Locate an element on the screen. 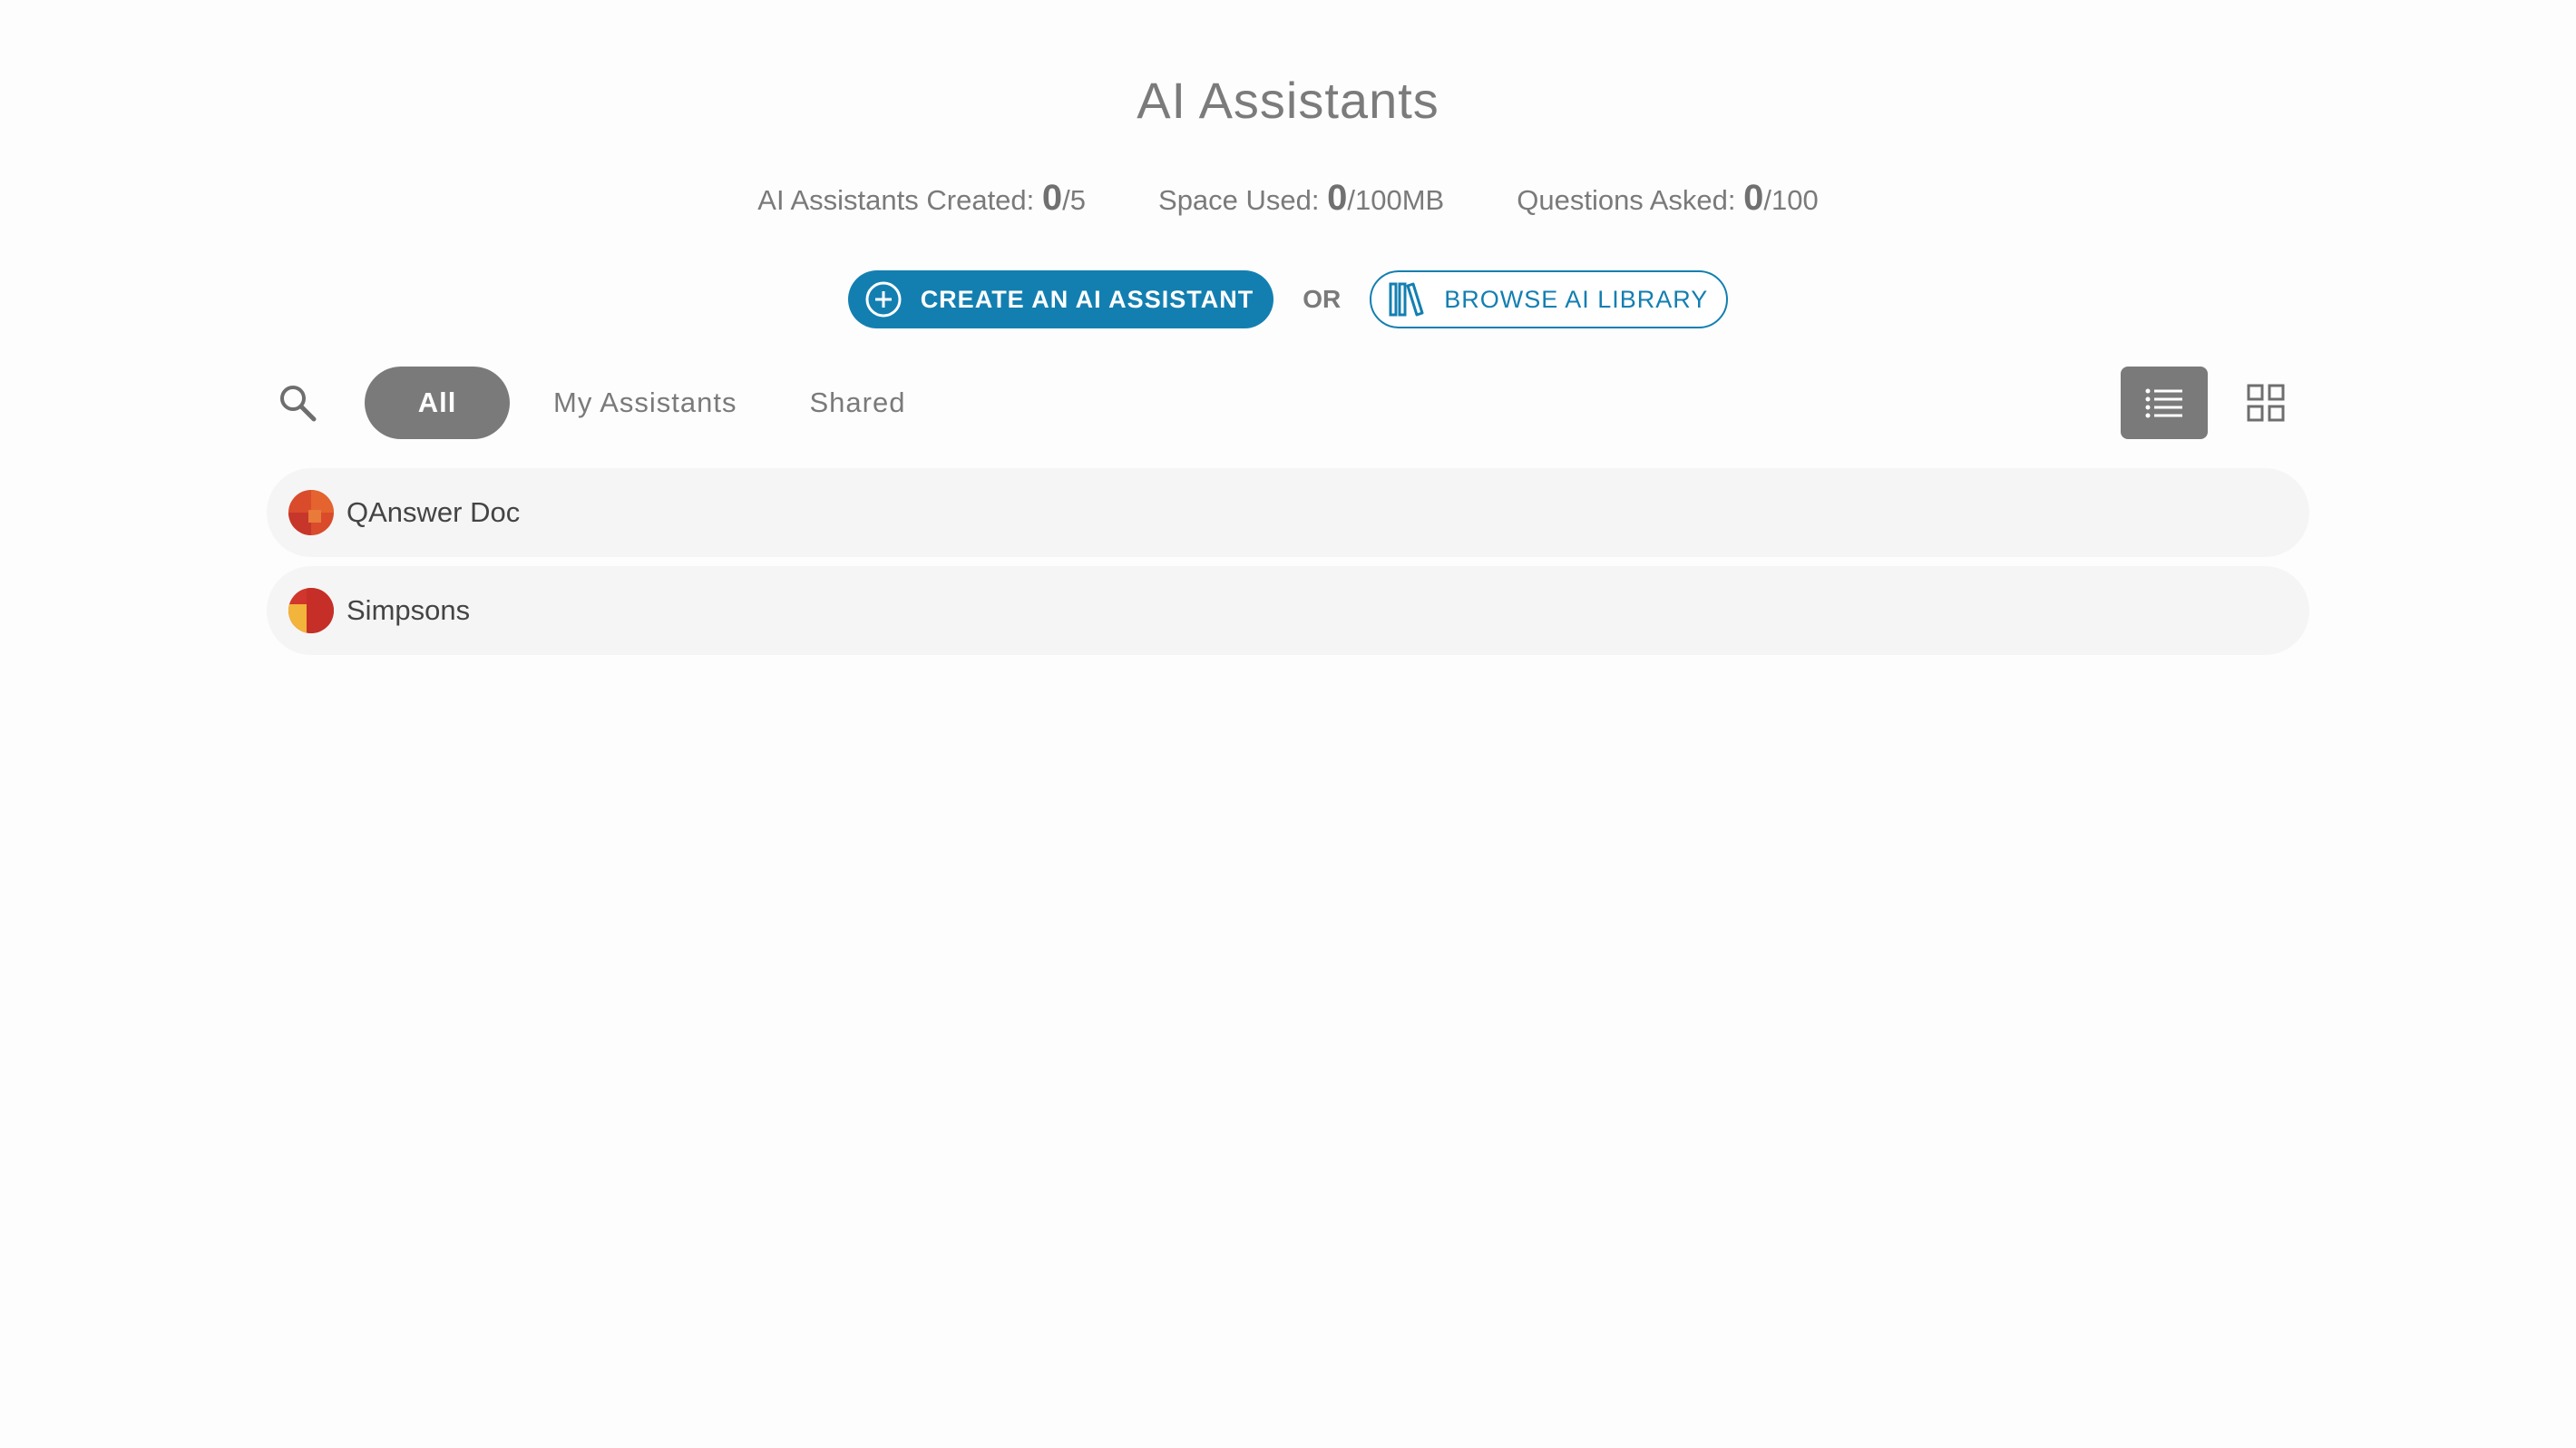 Image resolution: width=2576 pixels, height=1448 pixels. stat-assistants-created: AI Assistants Created: 0/5 is located at coordinates (921, 198).